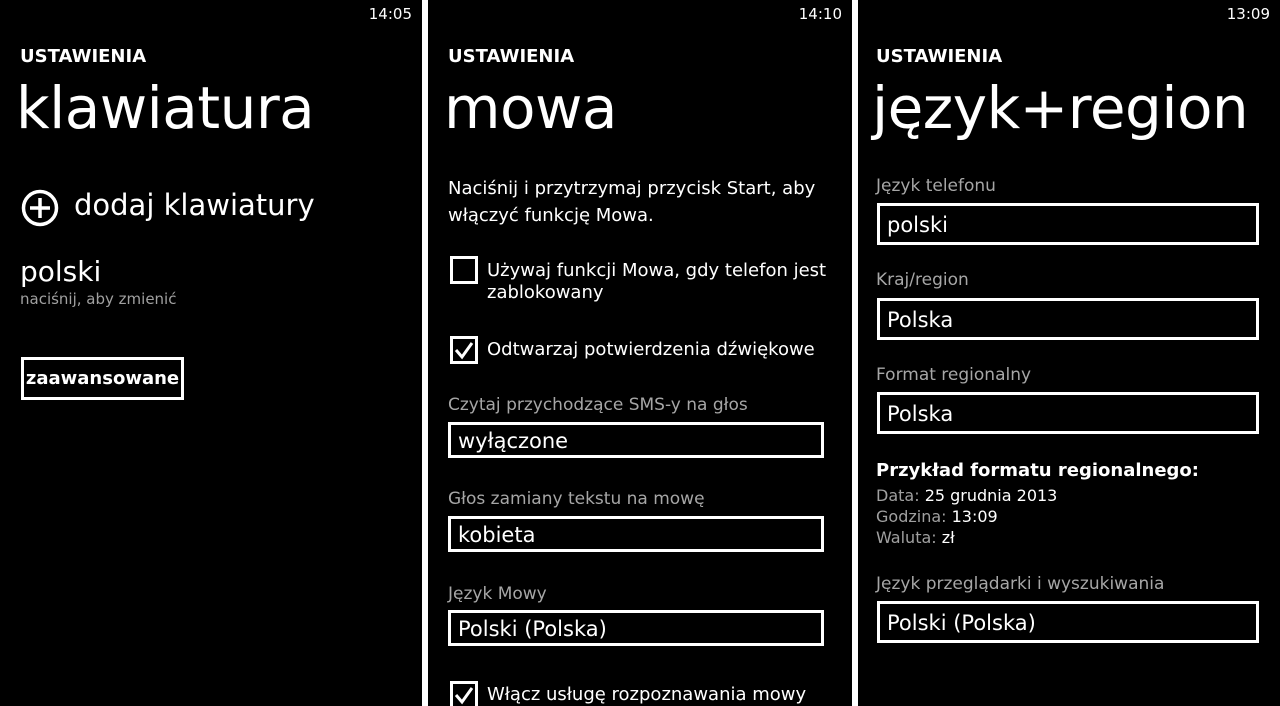 The width and height of the screenshot is (1280, 706). What do you see at coordinates (464, 270) in the screenshot?
I see `lock-screen-checkbox` at bounding box center [464, 270].